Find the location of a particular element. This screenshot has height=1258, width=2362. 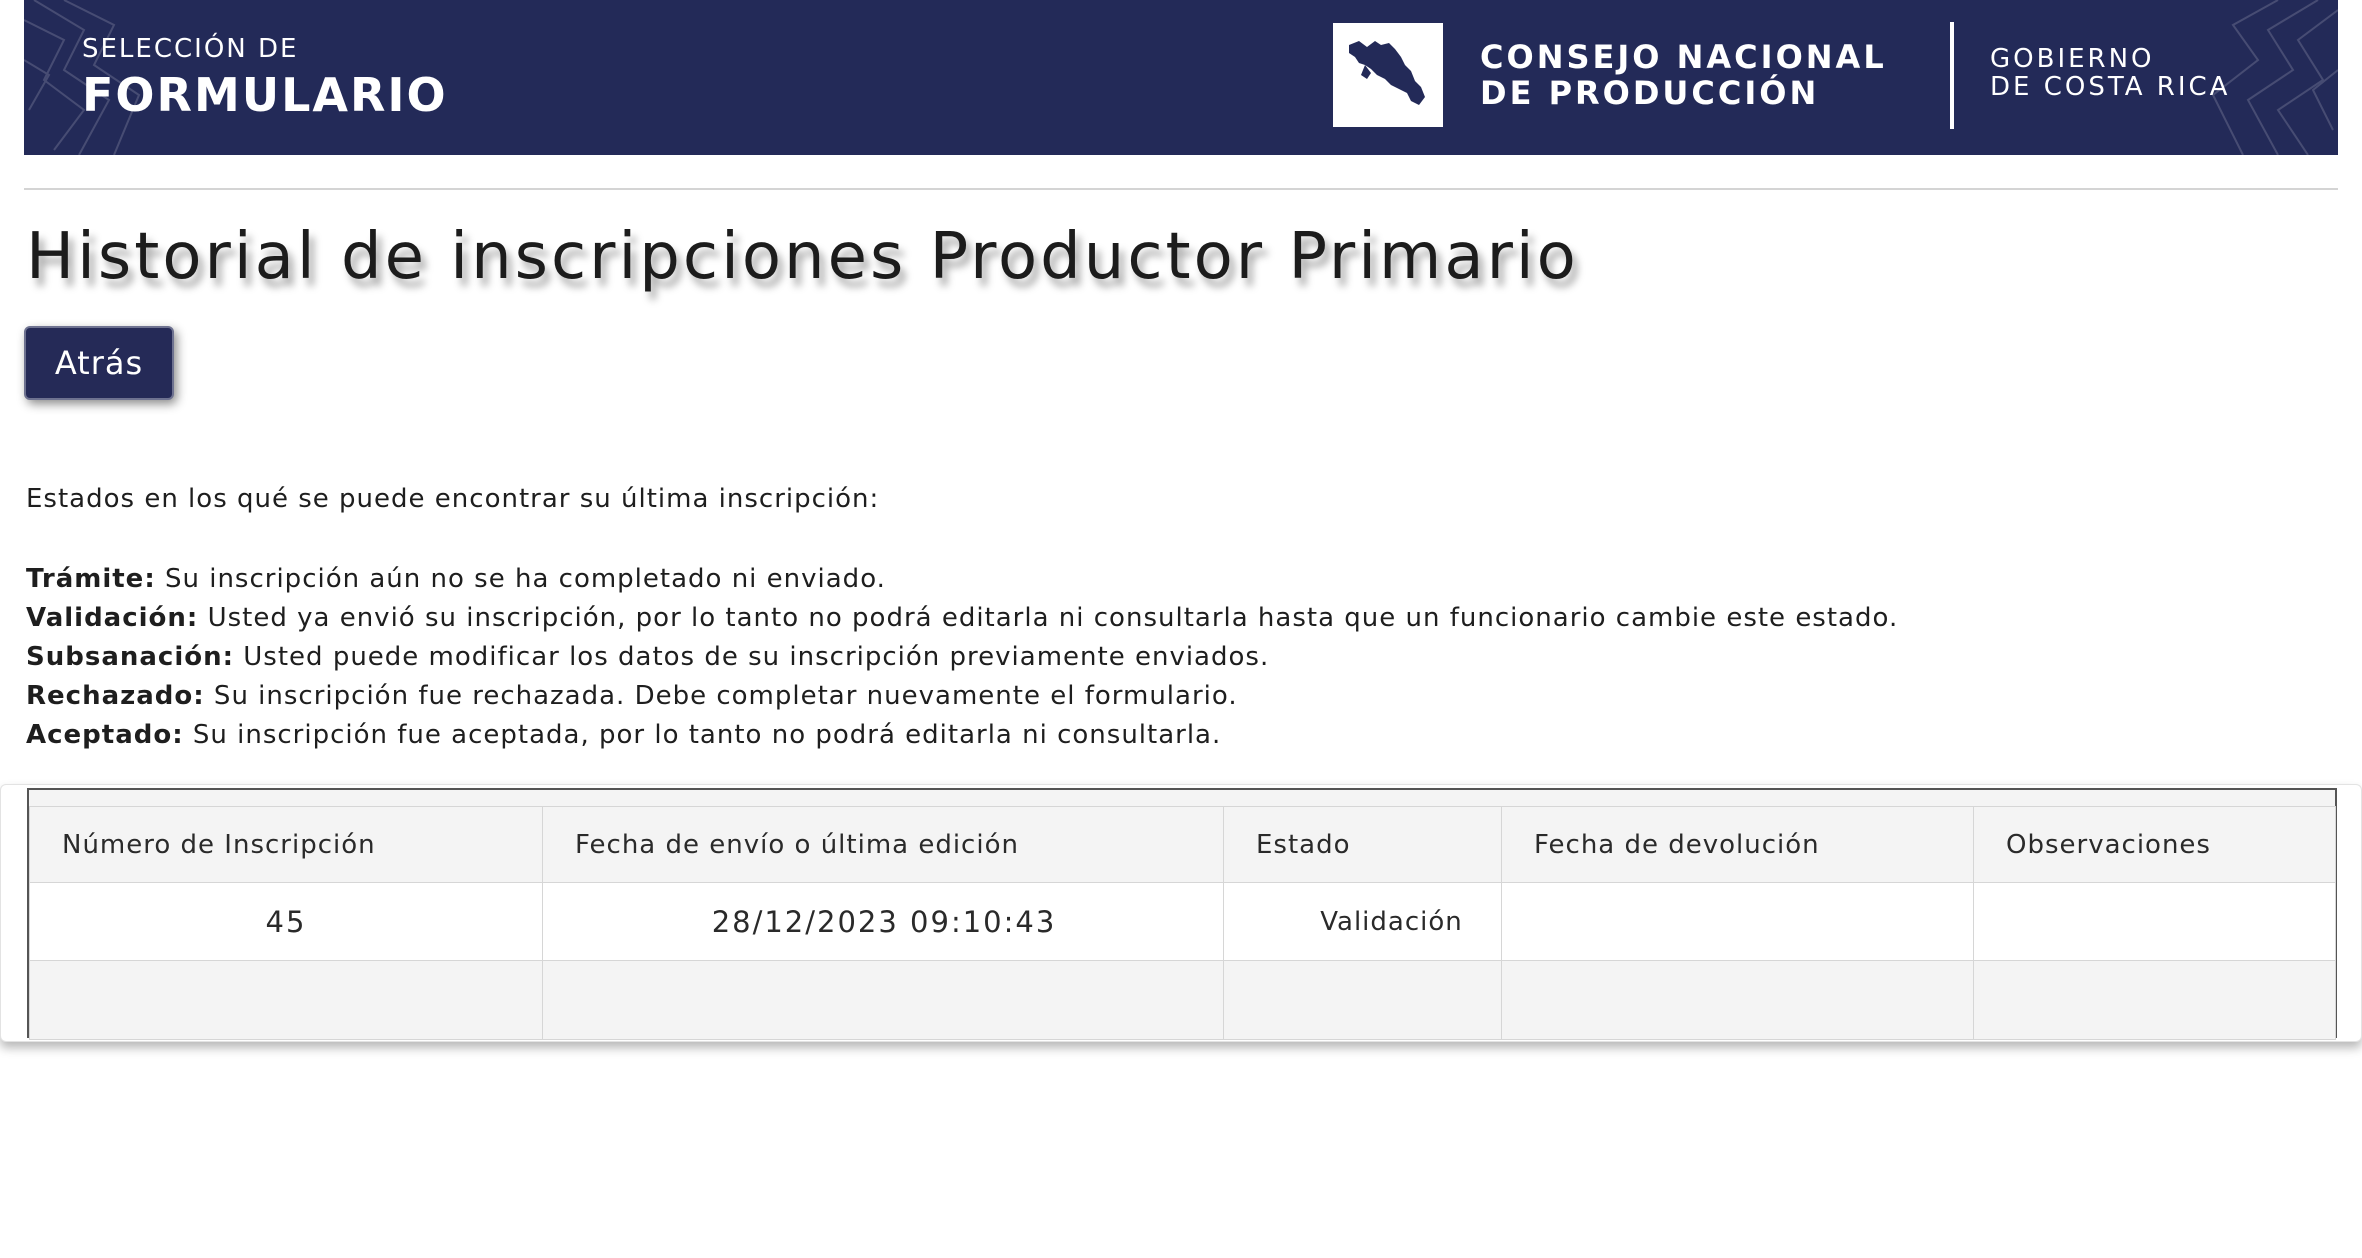

state-term: Rechazado: is located at coordinates (115, 696).